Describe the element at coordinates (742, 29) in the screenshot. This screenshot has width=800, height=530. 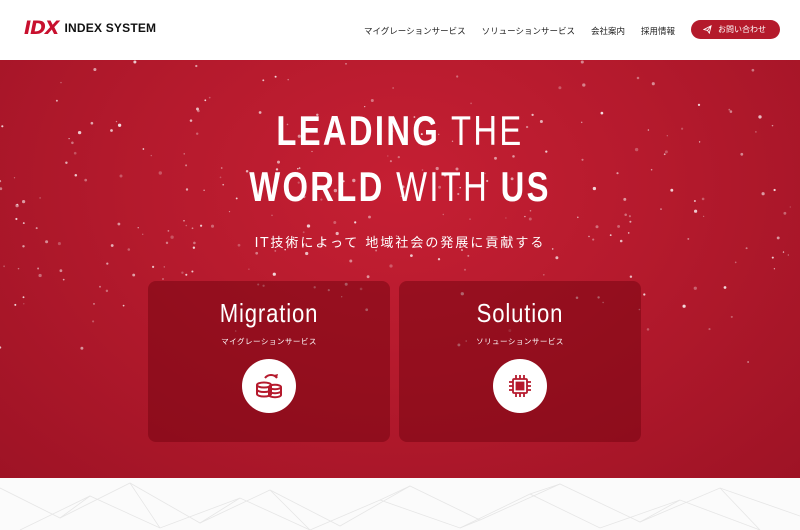
I see `contact-button-label: お問い合わせ` at that location.